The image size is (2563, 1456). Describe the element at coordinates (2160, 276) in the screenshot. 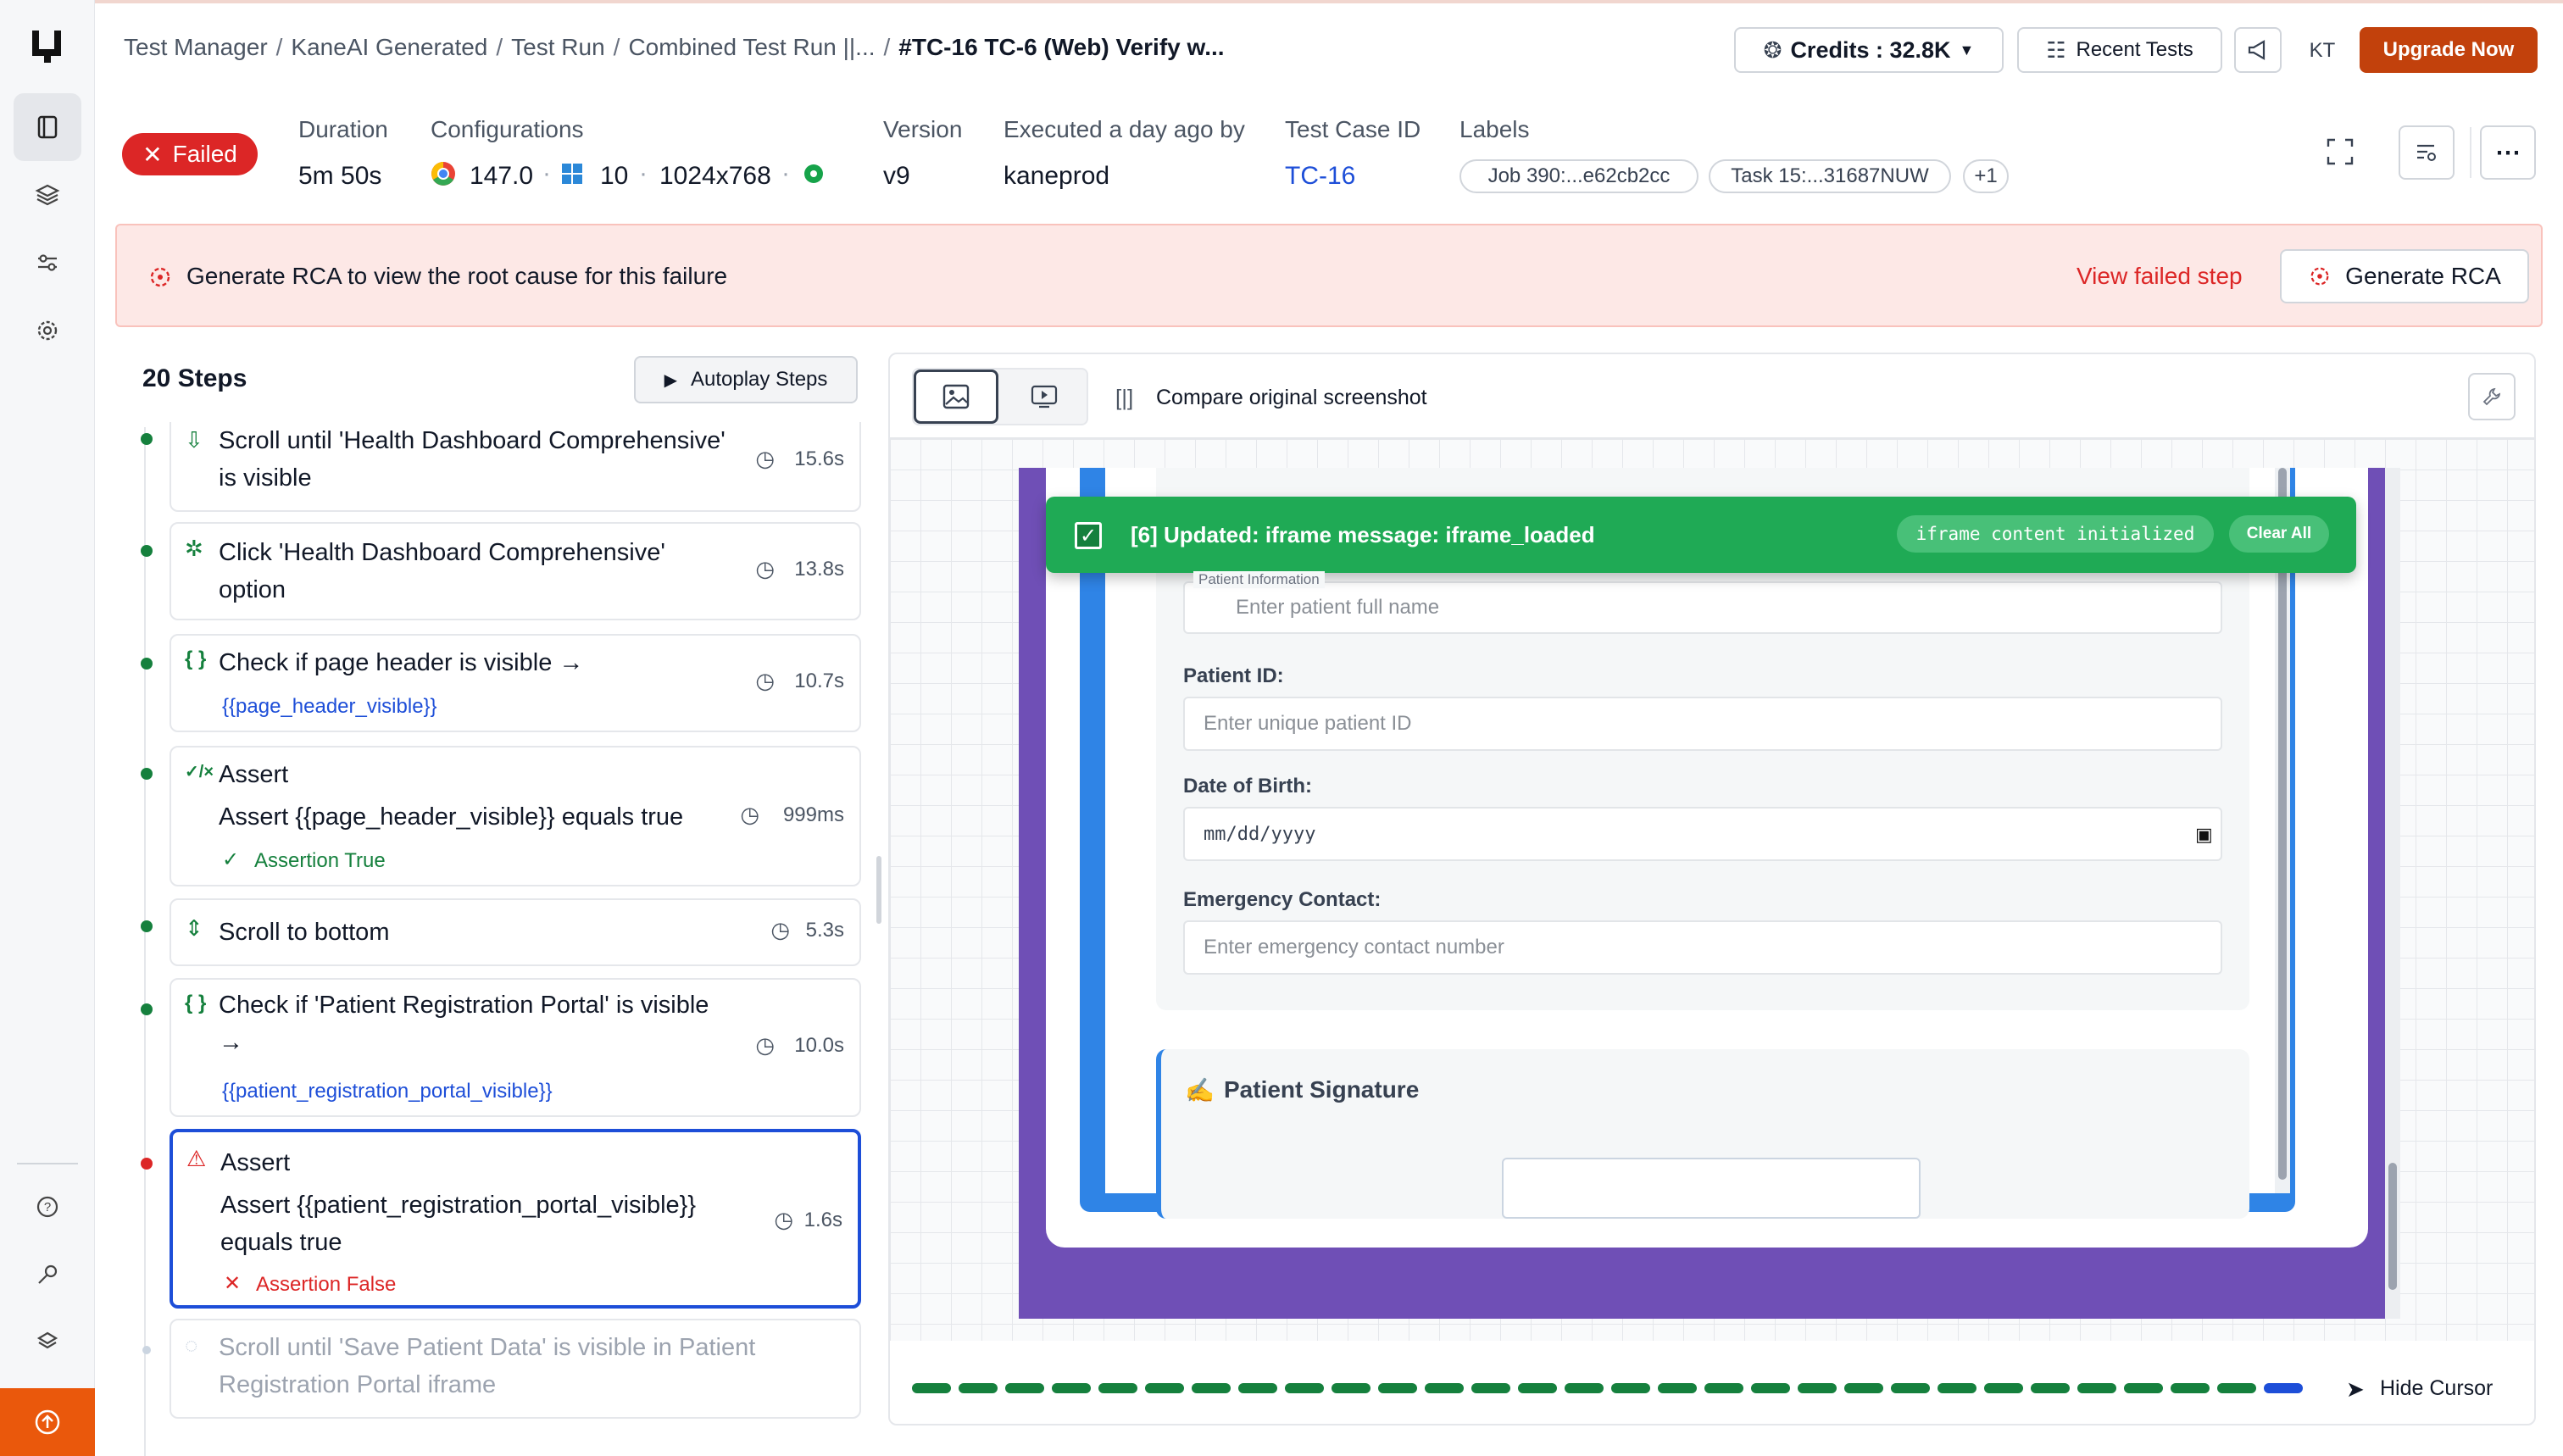

I see `view-failed-step-link: View failed step` at that location.